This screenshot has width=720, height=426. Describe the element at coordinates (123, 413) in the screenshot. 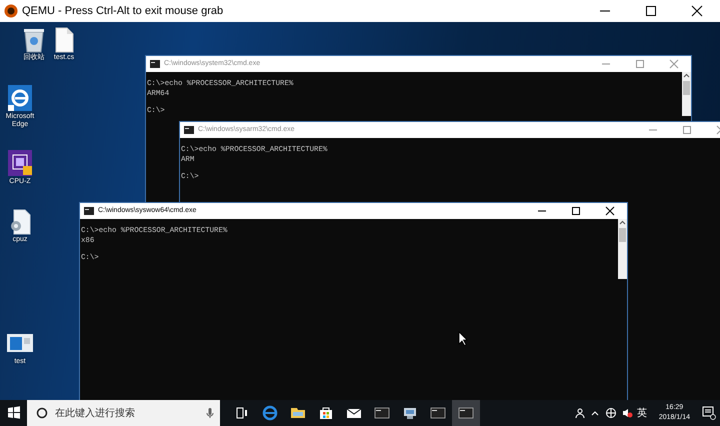

I see `search-field: 在此键入进行搜索` at that location.